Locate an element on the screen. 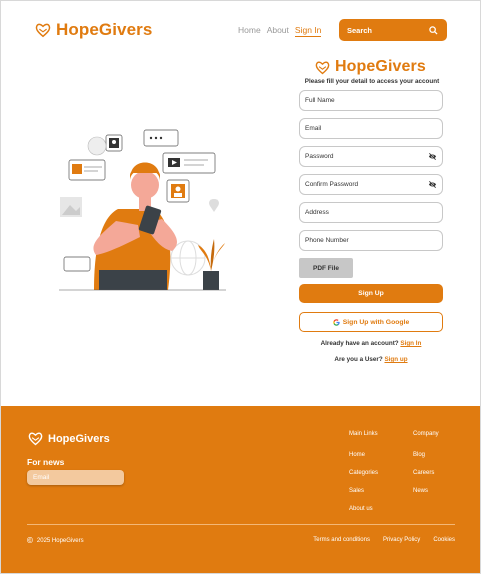 This screenshot has height=574, width=481. footer-link-sales: Sales is located at coordinates (363, 491).